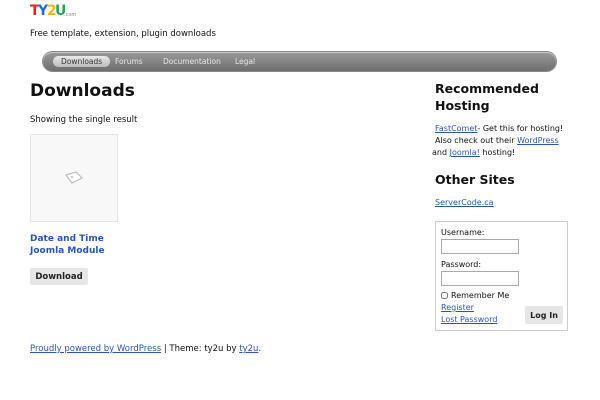 Image resolution: width=600 pixels, height=400 pixels. Describe the element at coordinates (487, 97) in the screenshot. I see `recommended-hosting-heading: Recommended Hosting` at that location.